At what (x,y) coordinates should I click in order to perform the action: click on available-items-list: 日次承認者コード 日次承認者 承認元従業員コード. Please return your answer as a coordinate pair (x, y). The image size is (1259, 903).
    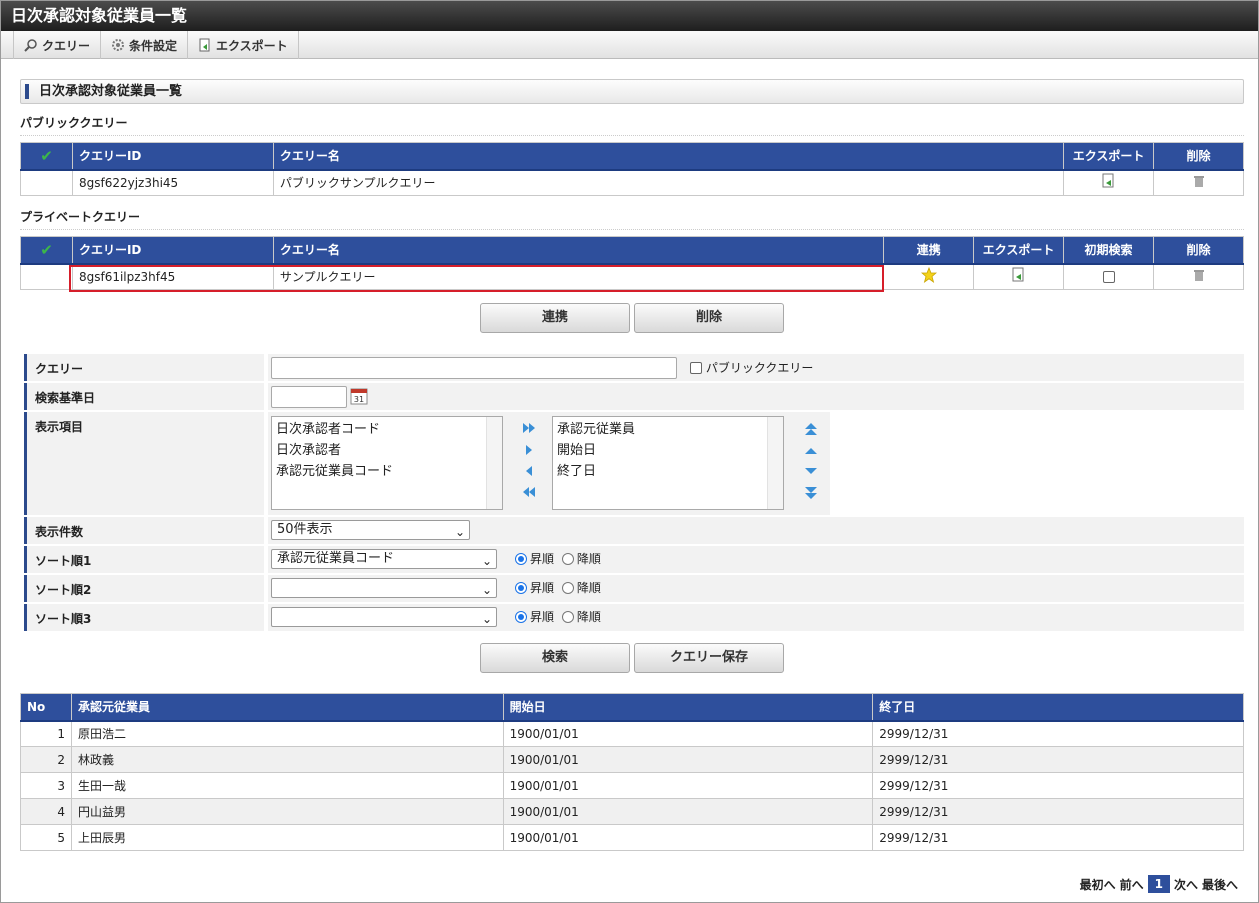
    Looking at the image, I should click on (387, 463).